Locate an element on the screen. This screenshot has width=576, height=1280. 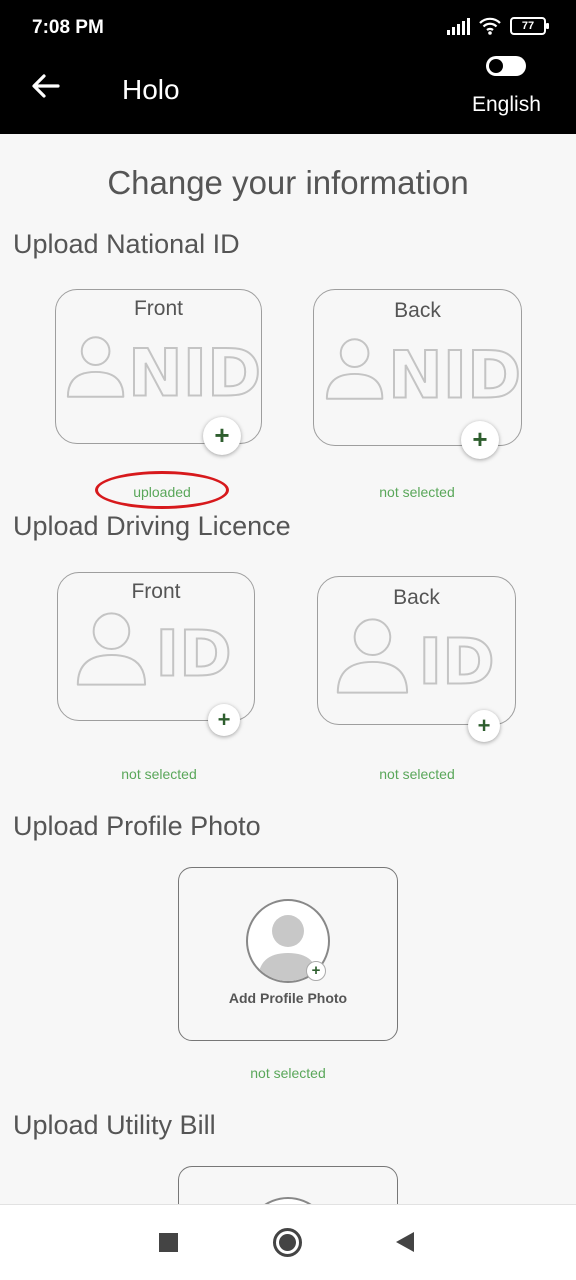
nav-back-icon is located at coordinates (405, 1242).